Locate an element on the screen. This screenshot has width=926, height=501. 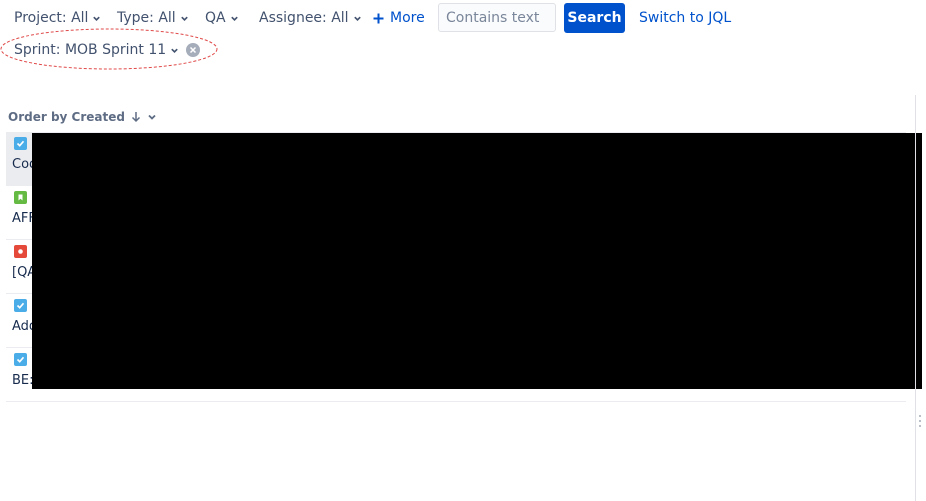
story-type-icon is located at coordinates (20, 197).